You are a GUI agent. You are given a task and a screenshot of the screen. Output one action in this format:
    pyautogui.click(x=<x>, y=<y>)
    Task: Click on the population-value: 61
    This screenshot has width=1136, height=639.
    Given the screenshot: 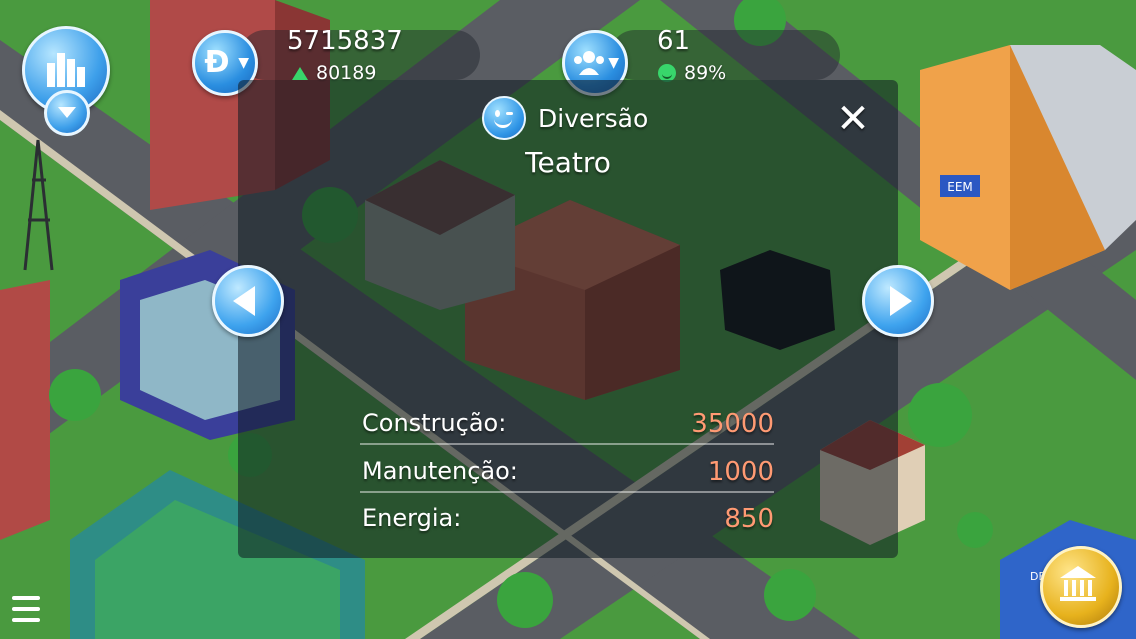 What is the action you would take?
    pyautogui.click(x=674, y=41)
    